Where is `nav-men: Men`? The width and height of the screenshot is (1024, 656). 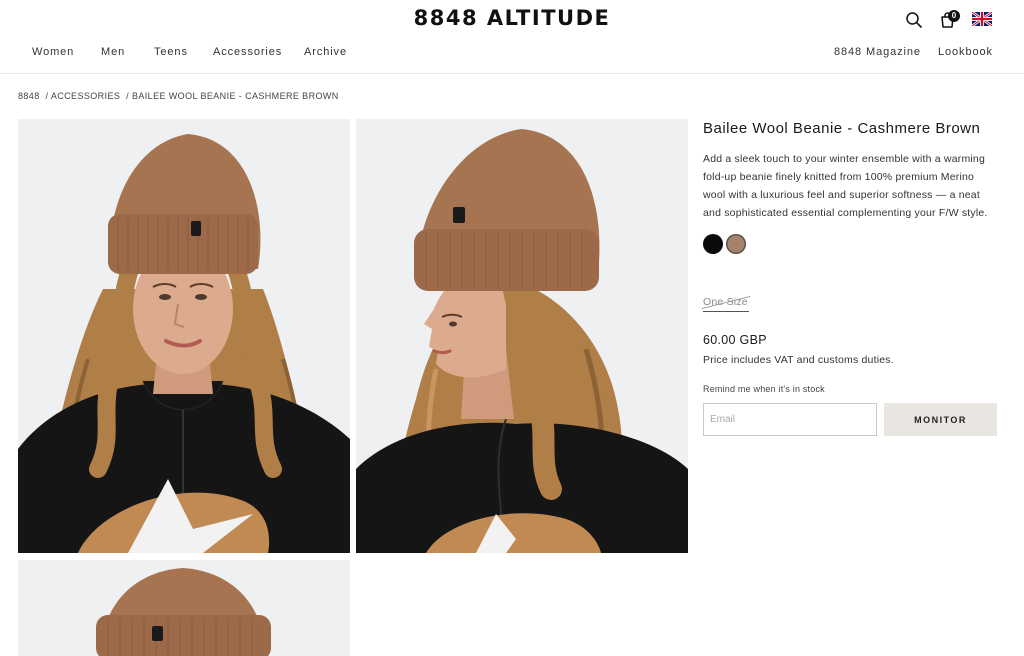
nav-men: Men is located at coordinates (113, 52).